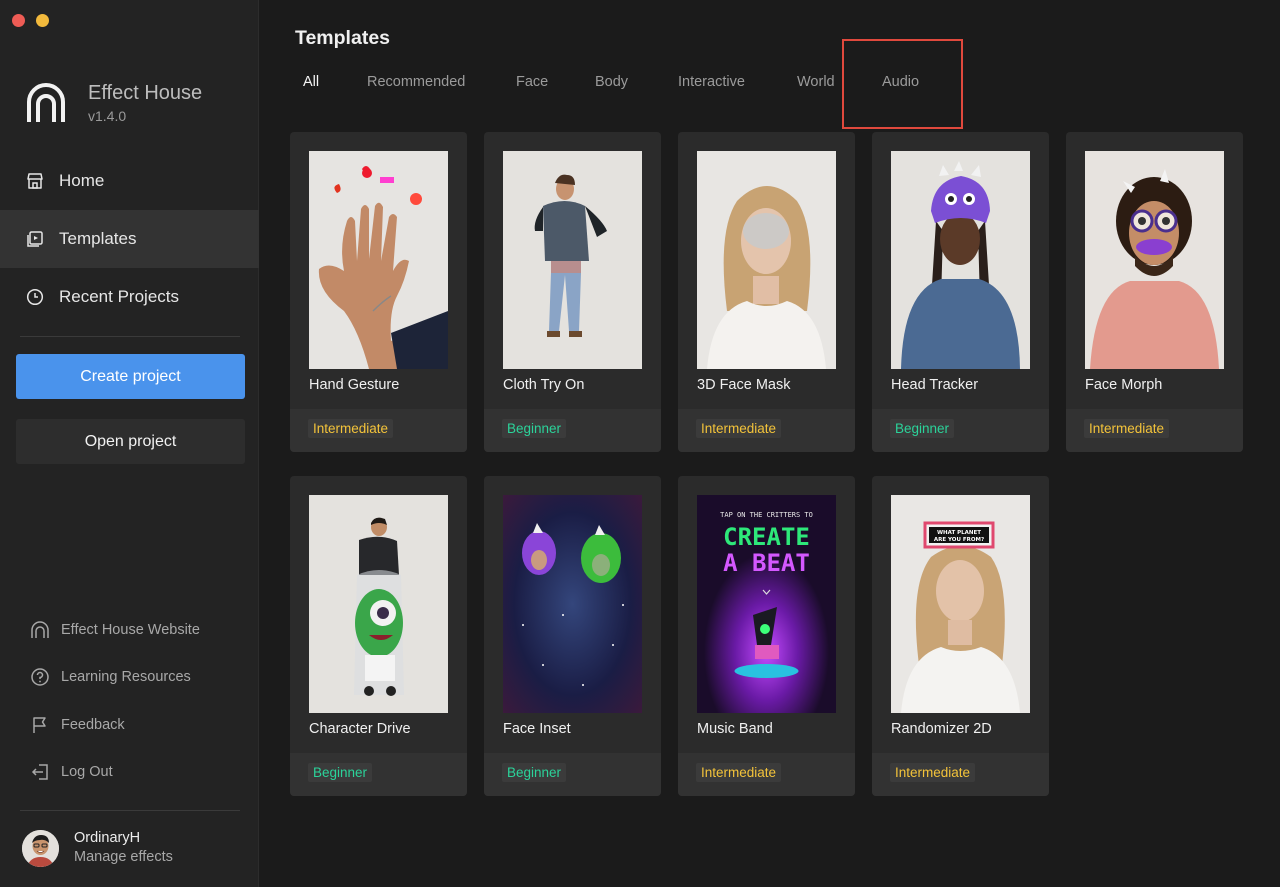 The width and height of the screenshot is (1280, 887). I want to click on template-card-cloth-try-on: Cloth Try On Beginner, so click(572, 292).